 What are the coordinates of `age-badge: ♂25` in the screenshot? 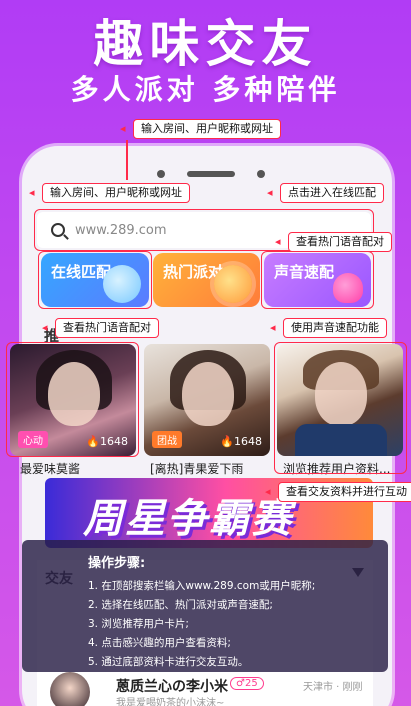 It's located at (247, 683).